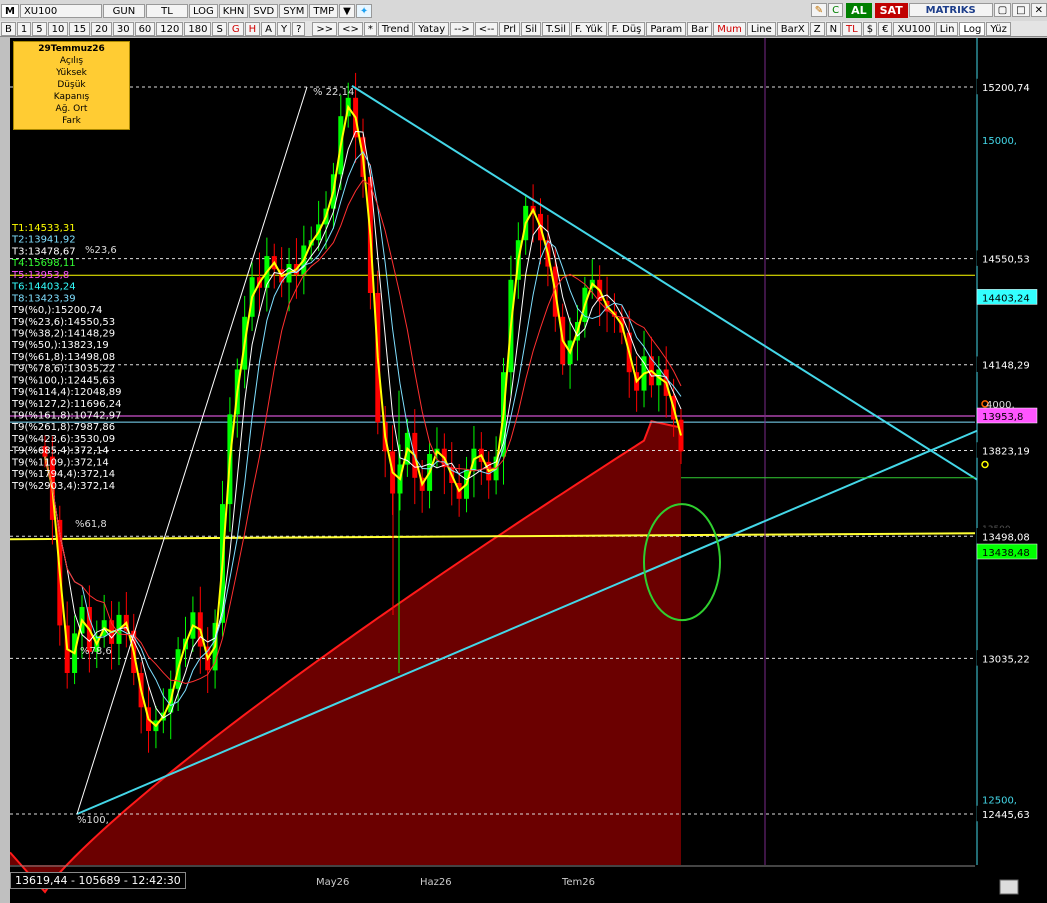  Describe the element at coordinates (71, 73) in the screenshot. I see `ohlc-high-label: Yüksek` at that location.